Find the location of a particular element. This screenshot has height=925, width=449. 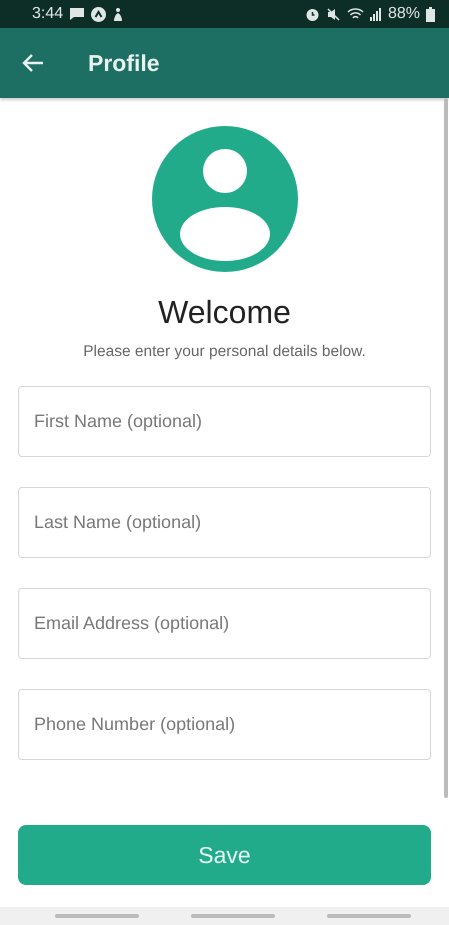

back-button is located at coordinates (33, 63).